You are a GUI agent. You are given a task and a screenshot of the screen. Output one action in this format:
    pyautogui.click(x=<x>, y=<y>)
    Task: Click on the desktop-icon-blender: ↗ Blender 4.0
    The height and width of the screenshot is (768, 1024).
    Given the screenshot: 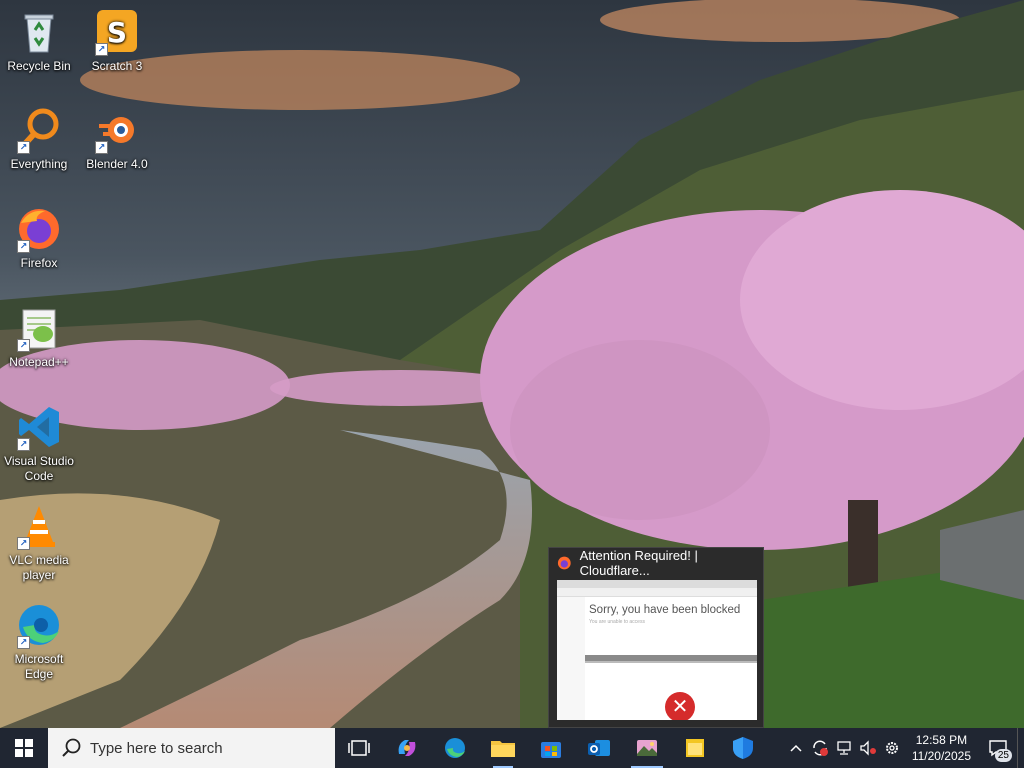 What is the action you would take?
    pyautogui.click(x=117, y=139)
    